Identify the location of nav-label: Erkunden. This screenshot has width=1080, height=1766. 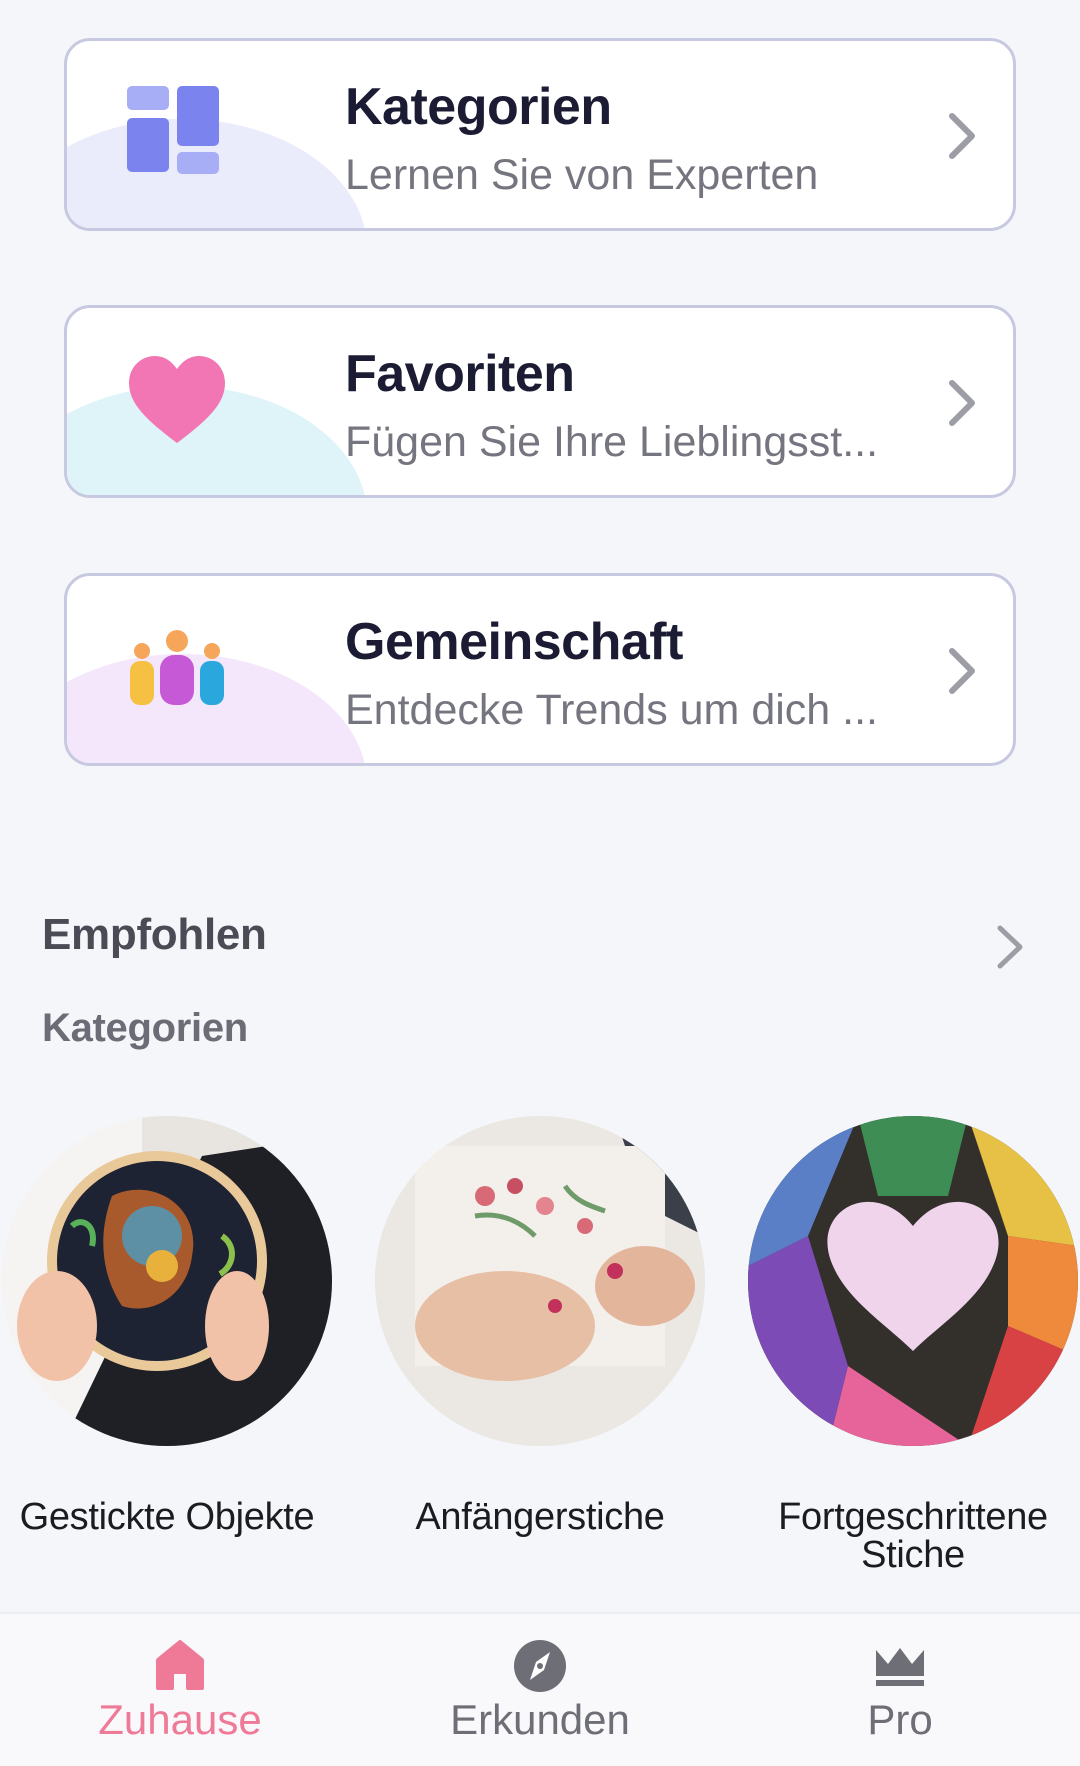
(540, 1719).